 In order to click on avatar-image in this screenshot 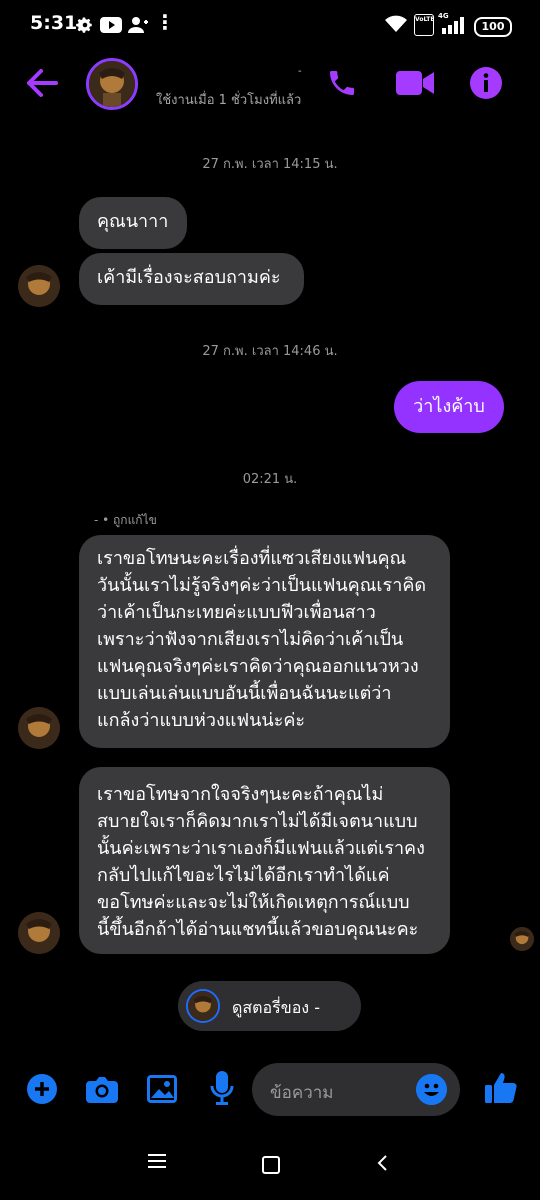, I will do `click(112, 84)`.